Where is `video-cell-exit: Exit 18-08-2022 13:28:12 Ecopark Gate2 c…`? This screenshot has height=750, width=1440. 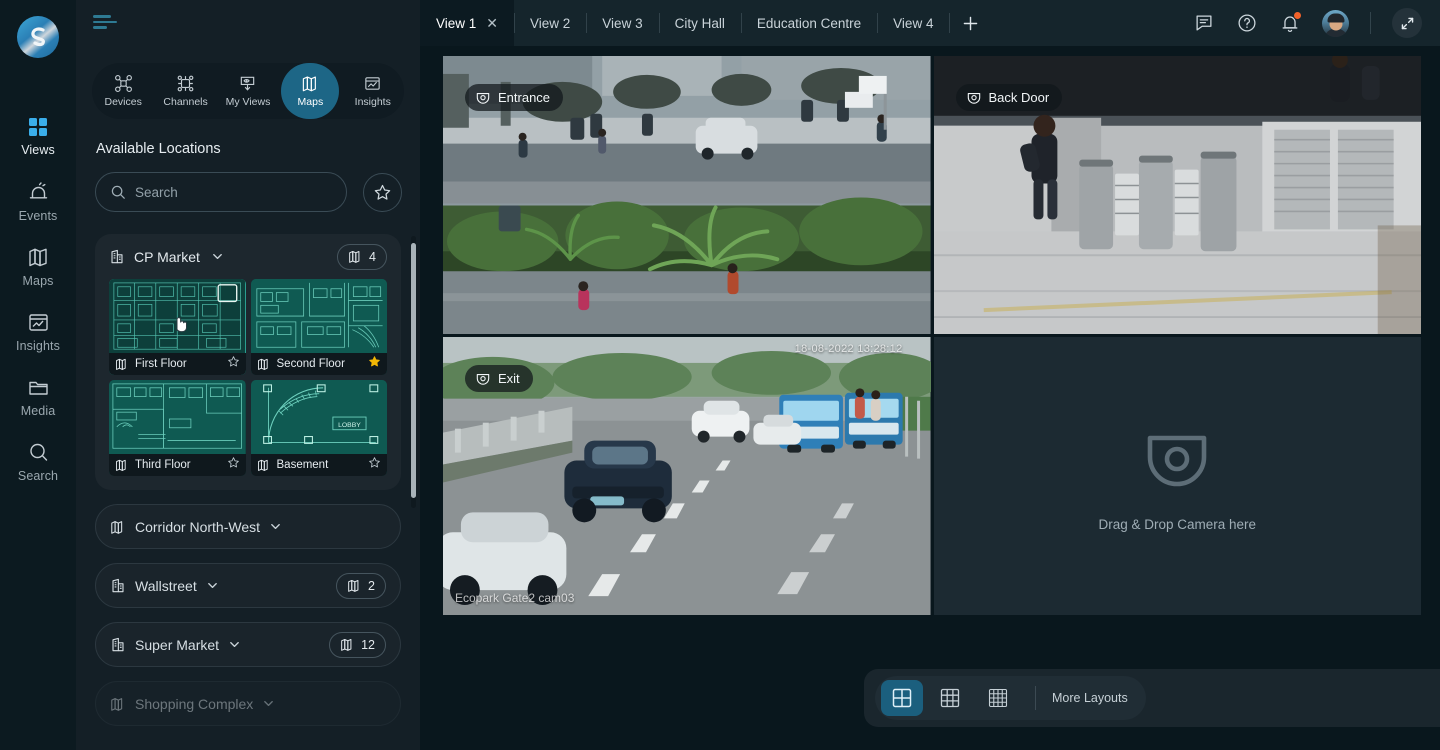 video-cell-exit: Exit 18-08-2022 13:28:12 Ecopark Gate2 c… is located at coordinates (687, 476).